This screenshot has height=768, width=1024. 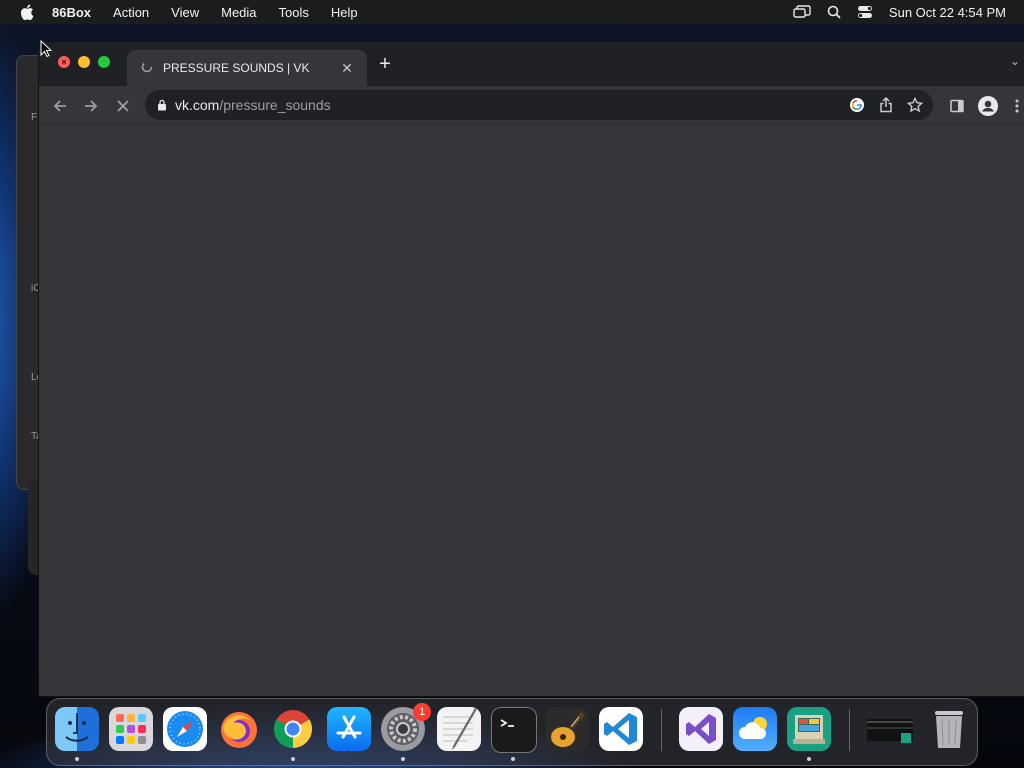 What do you see at coordinates (64, 62) in the screenshot?
I see `window-close-button: ×` at bounding box center [64, 62].